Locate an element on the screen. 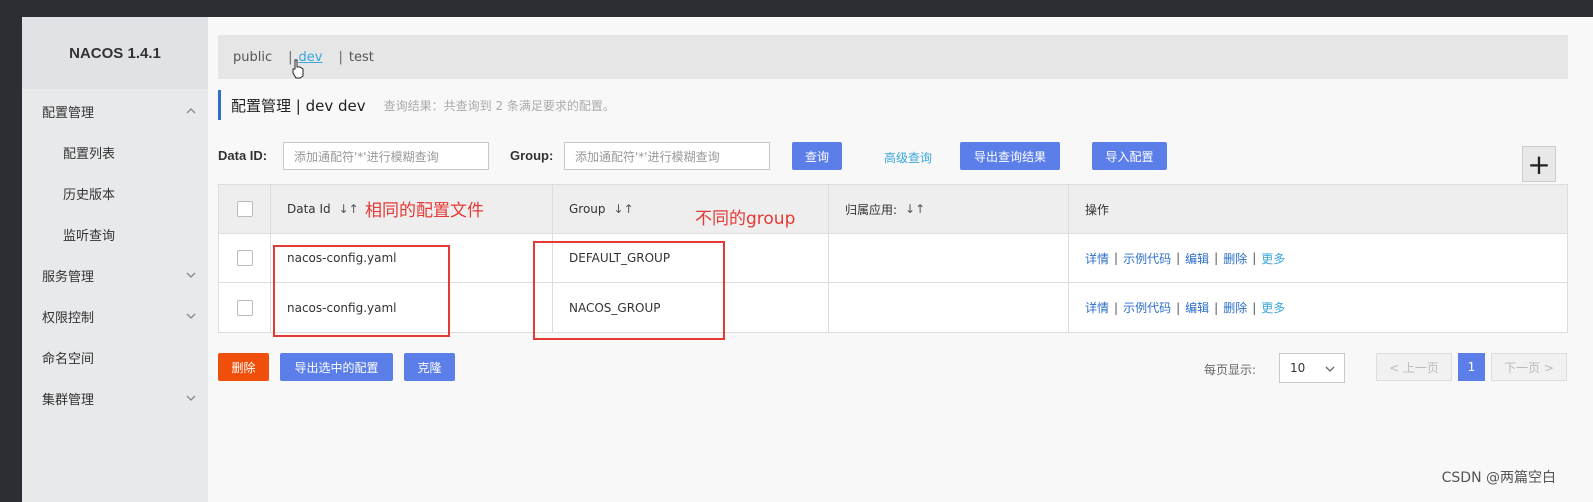 The height and width of the screenshot is (502, 1593). delete-selected-button: 删除 is located at coordinates (243, 367).